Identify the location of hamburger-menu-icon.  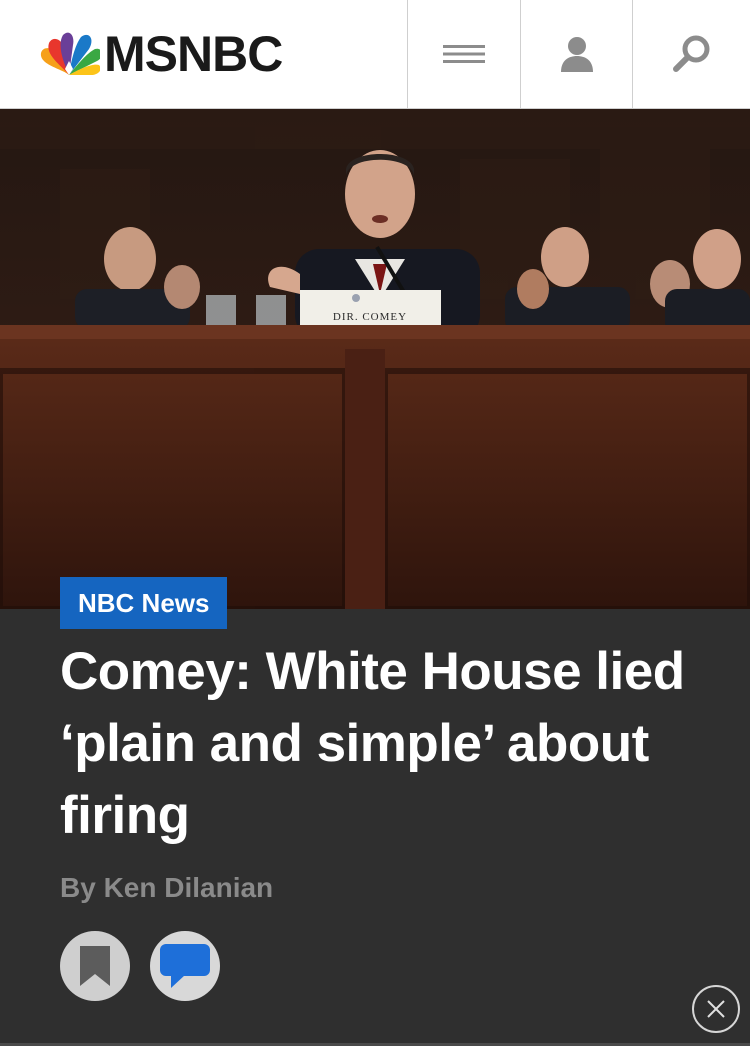
(463, 54).